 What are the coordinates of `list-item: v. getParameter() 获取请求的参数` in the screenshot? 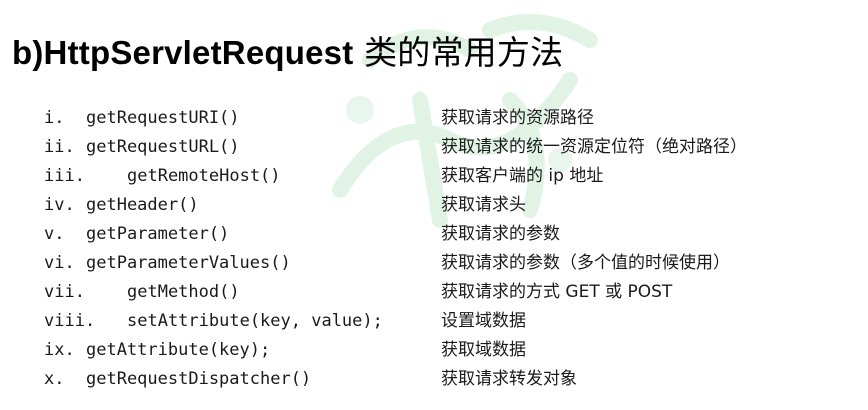 It's located at (434, 234).